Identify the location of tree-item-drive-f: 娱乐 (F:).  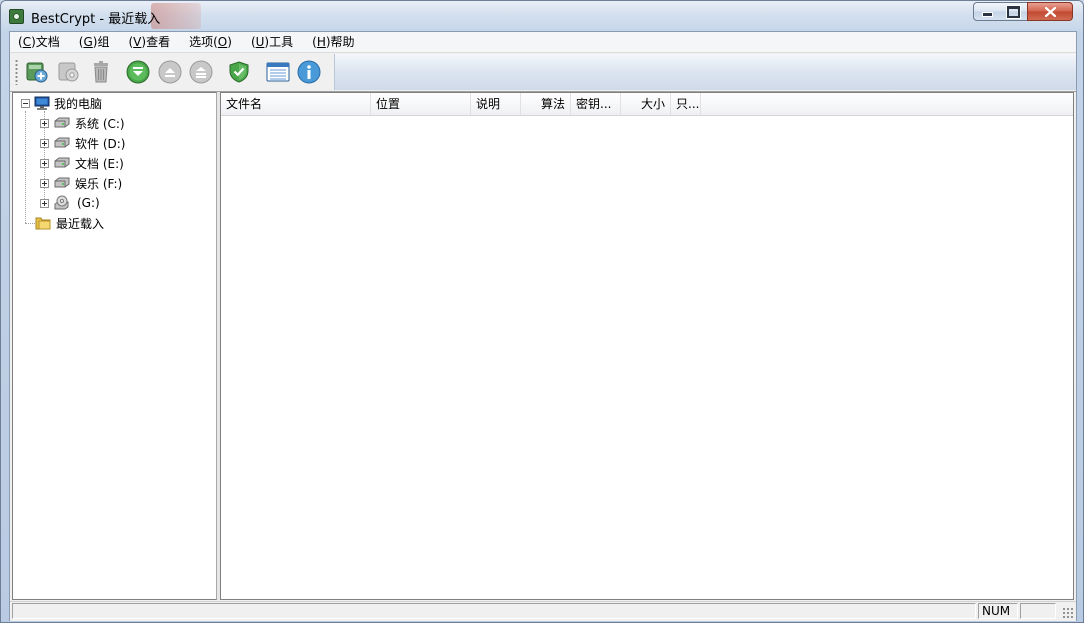
(81, 183).